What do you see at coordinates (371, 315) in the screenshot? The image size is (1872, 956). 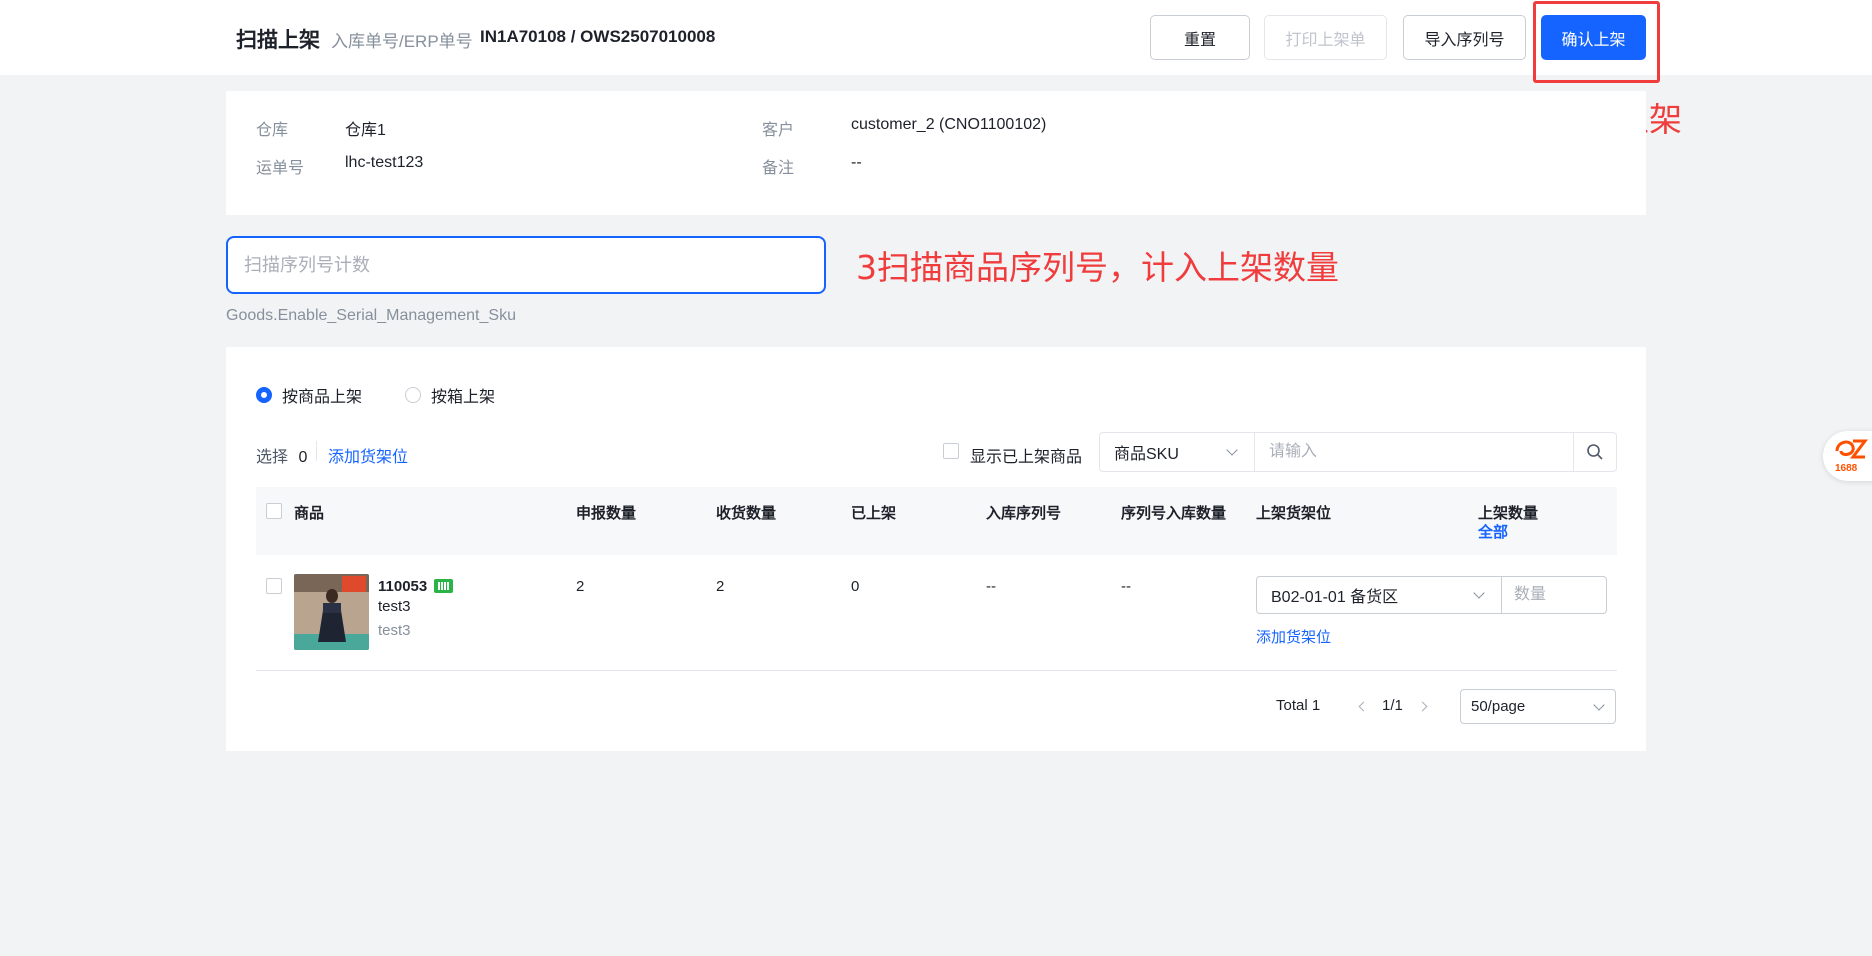 I see `scan-hint-text: Goods.Enable_Serial_Management_Sku` at bounding box center [371, 315].